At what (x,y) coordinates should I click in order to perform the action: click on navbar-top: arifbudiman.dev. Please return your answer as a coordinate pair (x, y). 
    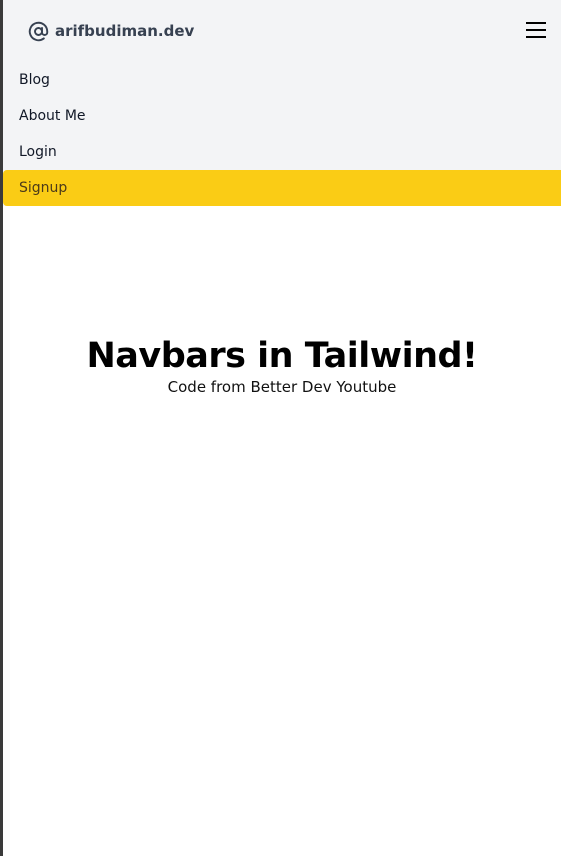
    Looking at the image, I should click on (282, 31).